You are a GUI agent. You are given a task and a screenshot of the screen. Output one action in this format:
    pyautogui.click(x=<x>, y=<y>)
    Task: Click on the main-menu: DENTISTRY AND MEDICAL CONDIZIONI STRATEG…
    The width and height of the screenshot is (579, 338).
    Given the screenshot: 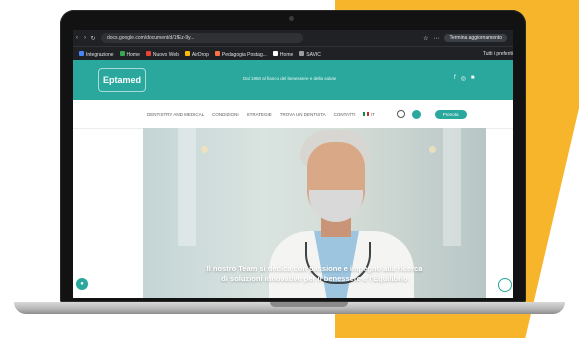 What is the action you would take?
    pyautogui.click(x=293, y=114)
    